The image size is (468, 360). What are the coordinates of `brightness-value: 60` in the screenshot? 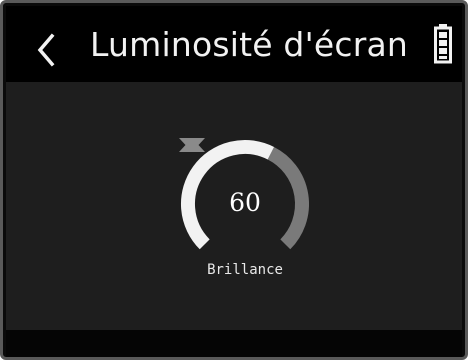 It's located at (245, 202).